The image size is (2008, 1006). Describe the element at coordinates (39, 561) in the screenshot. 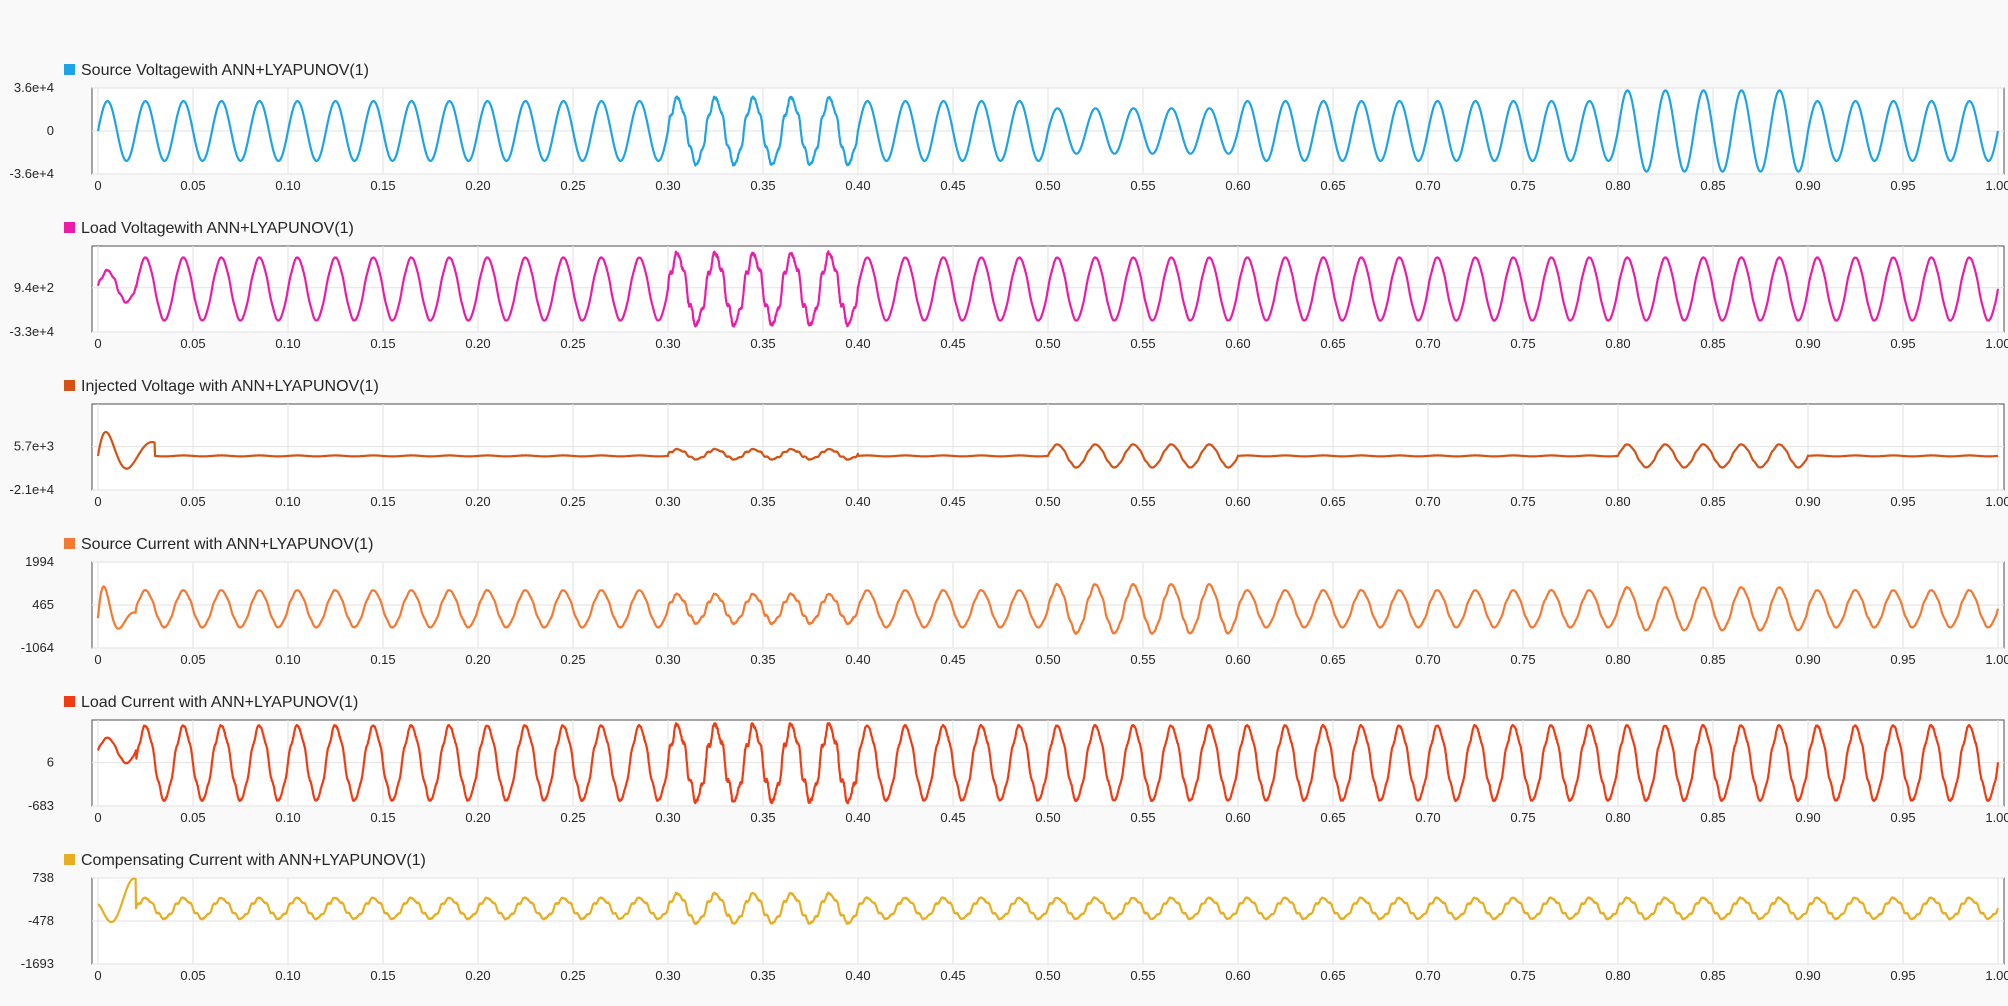

I see `y-tick-label: 1994` at that location.